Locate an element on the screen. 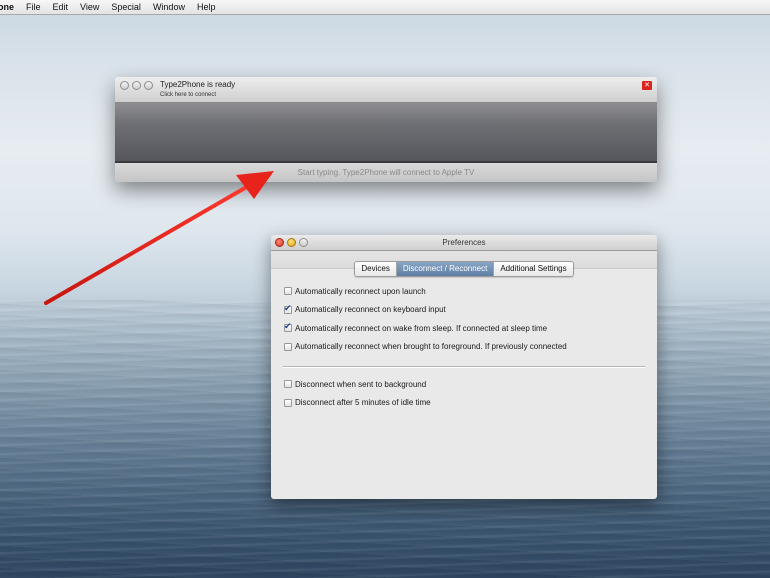 The image size is (770, 578). option-row: Disconnect when sent to background is located at coordinates (357, 384).